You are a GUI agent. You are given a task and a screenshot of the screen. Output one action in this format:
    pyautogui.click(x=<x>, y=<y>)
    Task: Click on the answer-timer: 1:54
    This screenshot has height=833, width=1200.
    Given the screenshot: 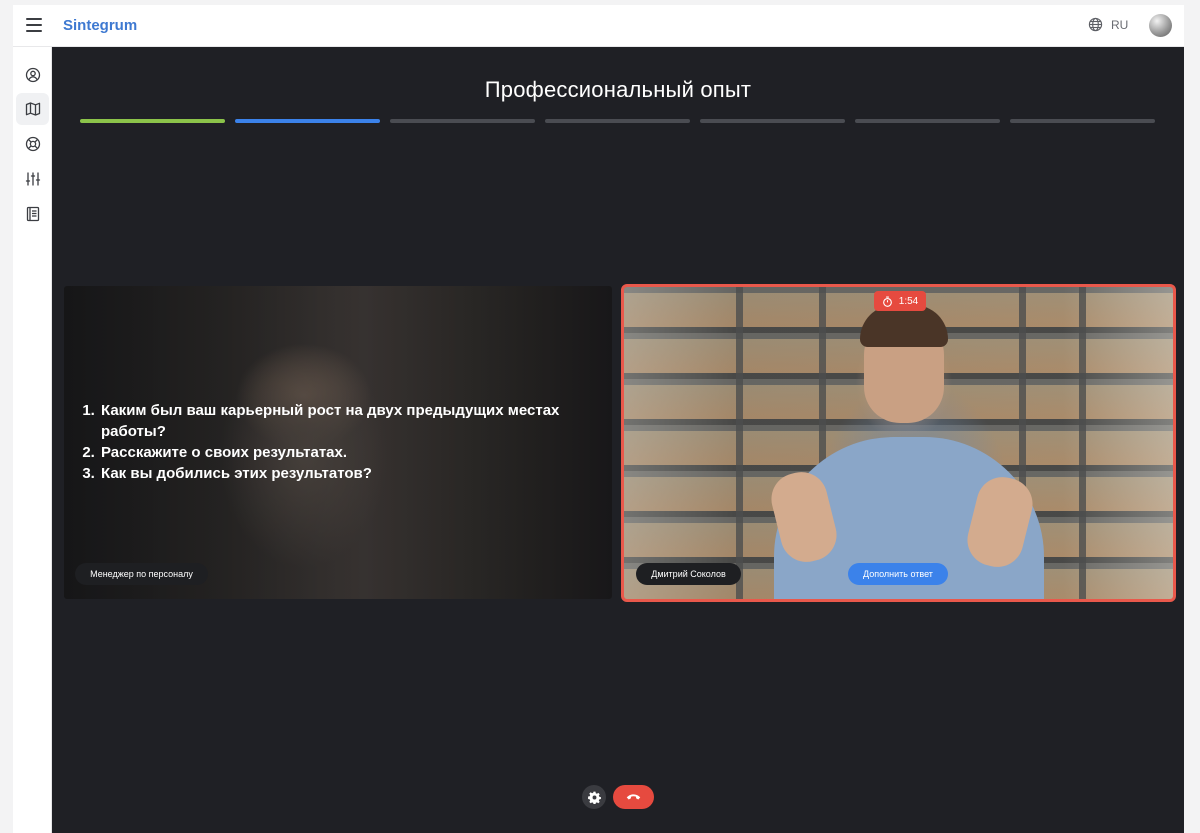 What is the action you would take?
    pyautogui.click(x=900, y=301)
    